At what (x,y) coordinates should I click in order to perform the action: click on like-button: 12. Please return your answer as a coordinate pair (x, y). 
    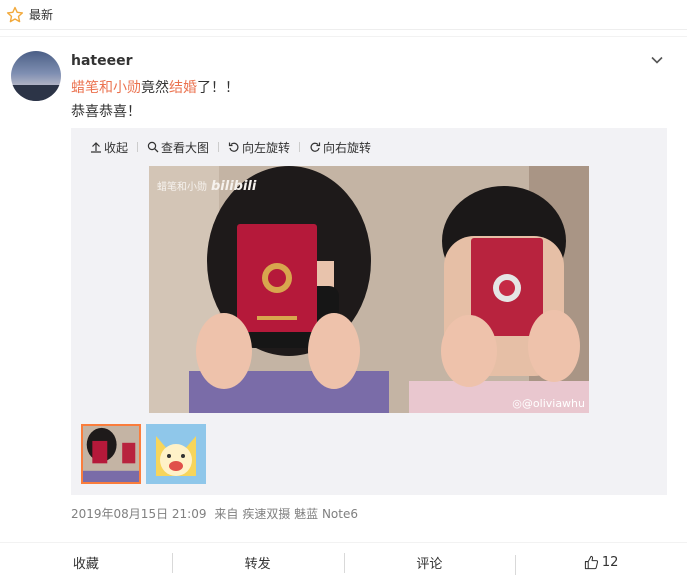
    Looking at the image, I should click on (601, 565).